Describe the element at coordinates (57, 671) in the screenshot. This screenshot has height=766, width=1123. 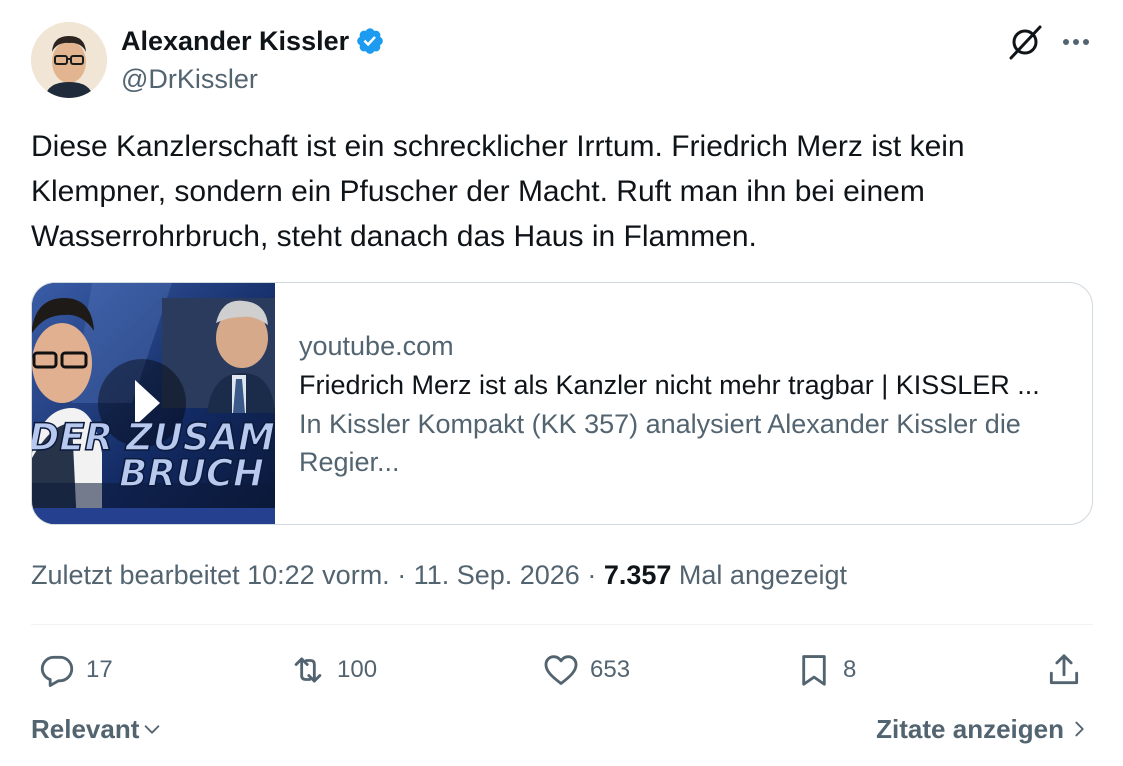
I see `reply-icon` at that location.